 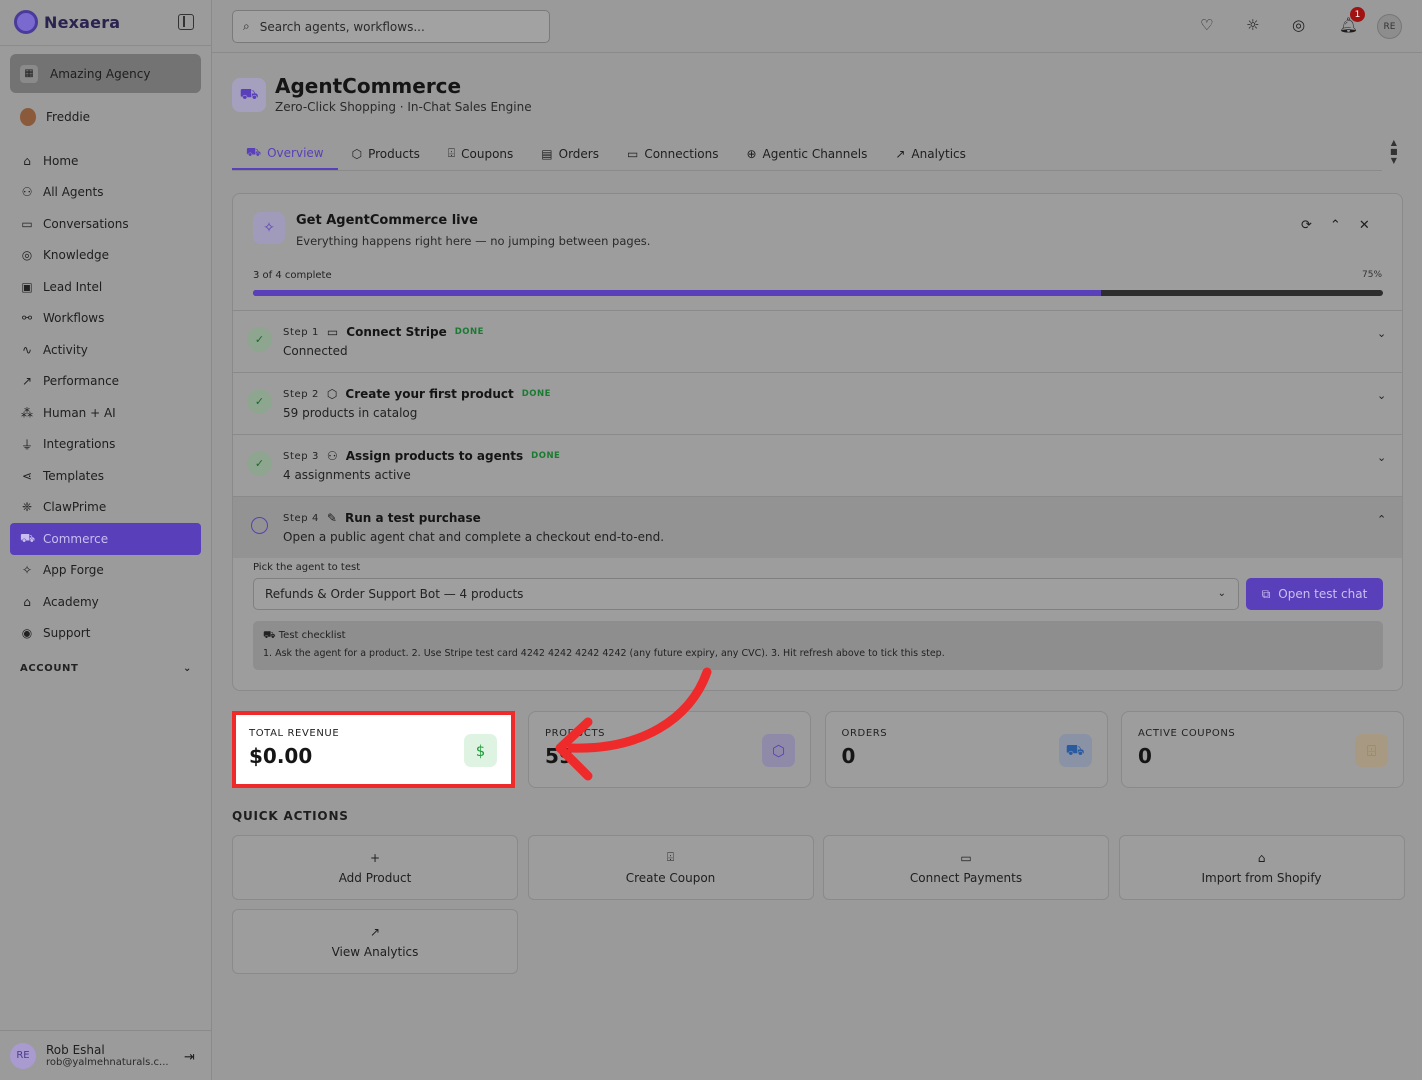 I want to click on sidebar-item-home: ⌂ Home, so click(x=105, y=161).